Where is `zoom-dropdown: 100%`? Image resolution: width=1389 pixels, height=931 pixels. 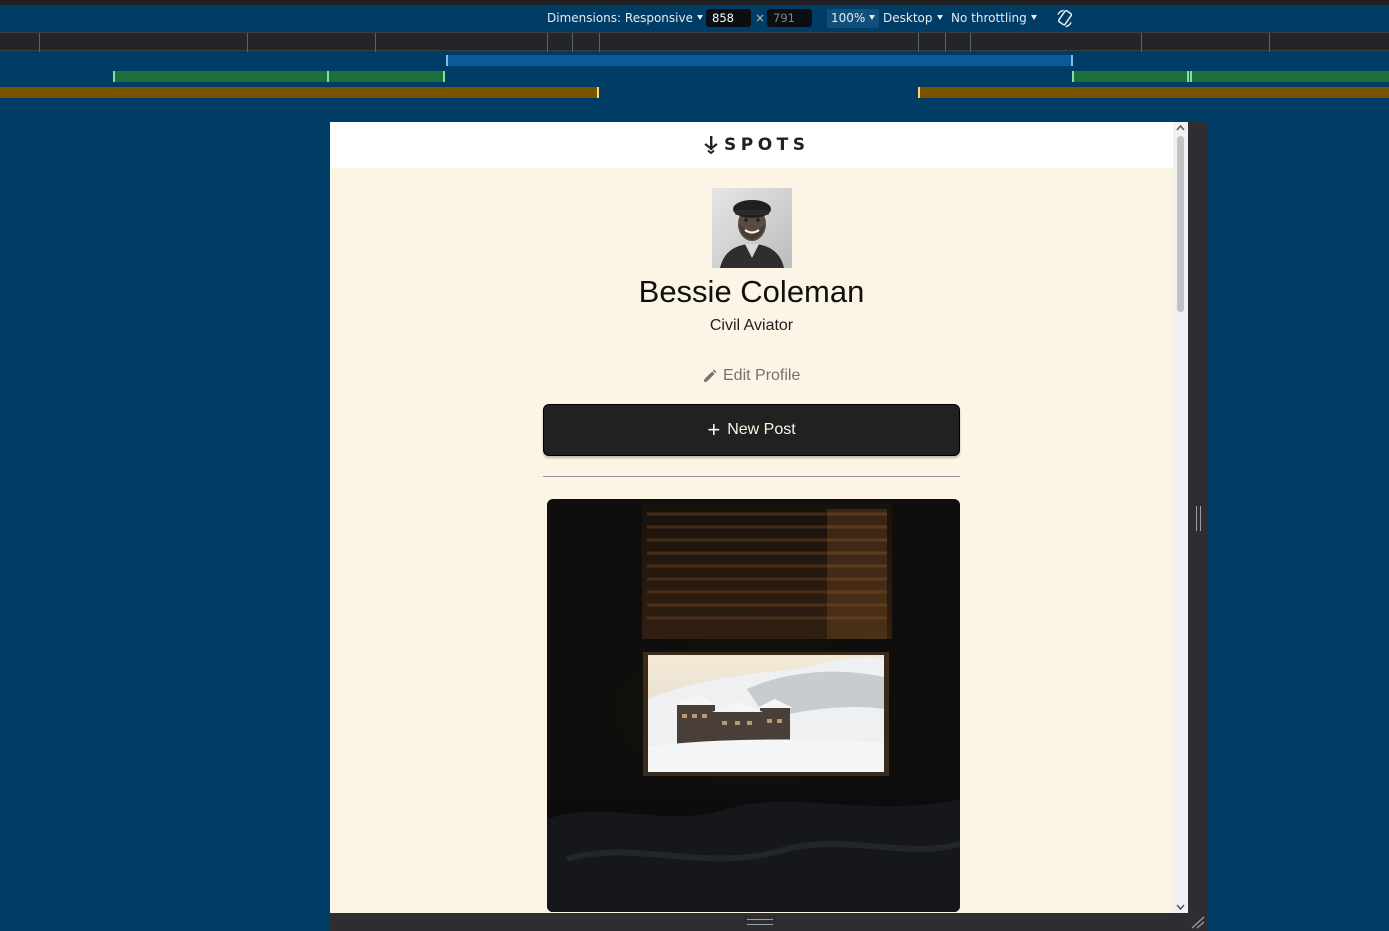
zoom-dropdown: 100% is located at coordinates (853, 18).